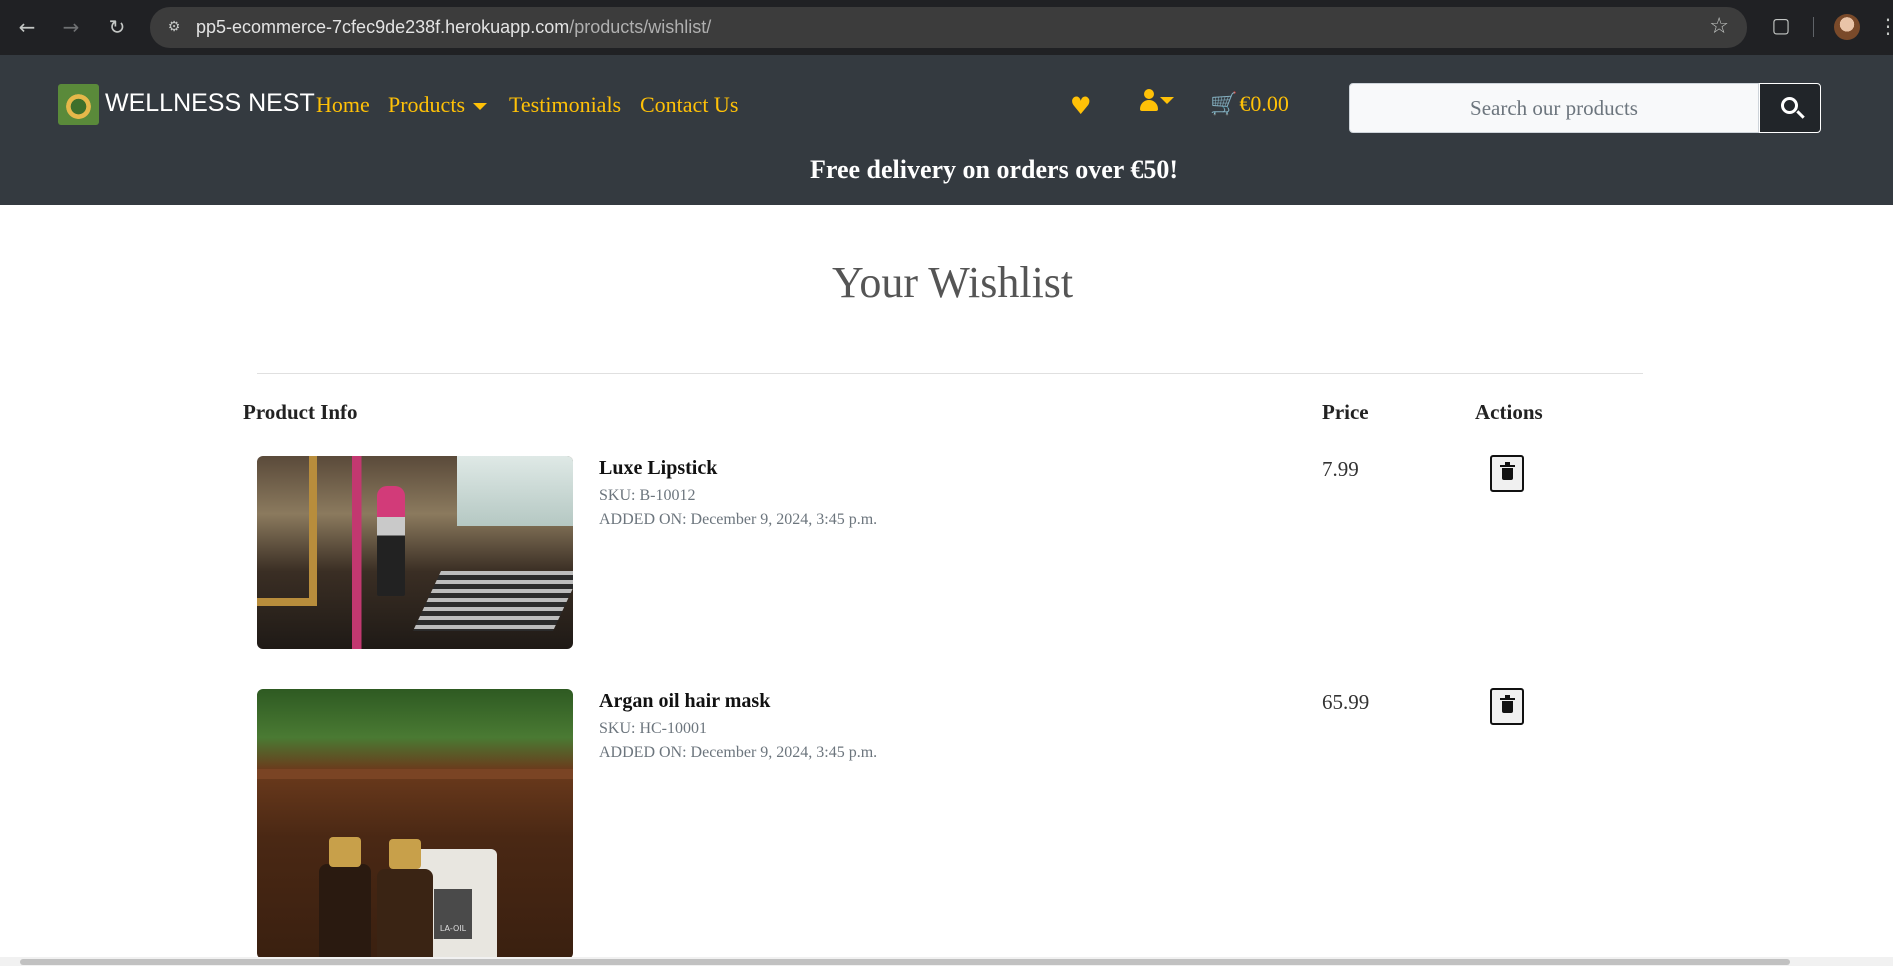 The image size is (1893, 966). What do you see at coordinates (1813, 27) in the screenshot?
I see `toolbar-divider` at bounding box center [1813, 27].